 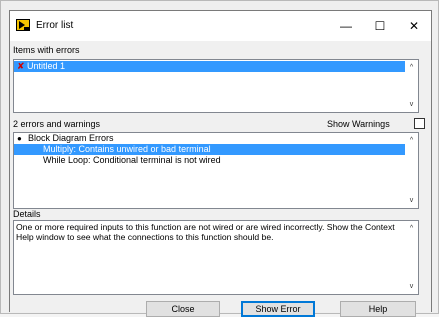 What do you see at coordinates (411, 257) in the screenshot?
I see `details-scrollbar: ^ v` at bounding box center [411, 257].